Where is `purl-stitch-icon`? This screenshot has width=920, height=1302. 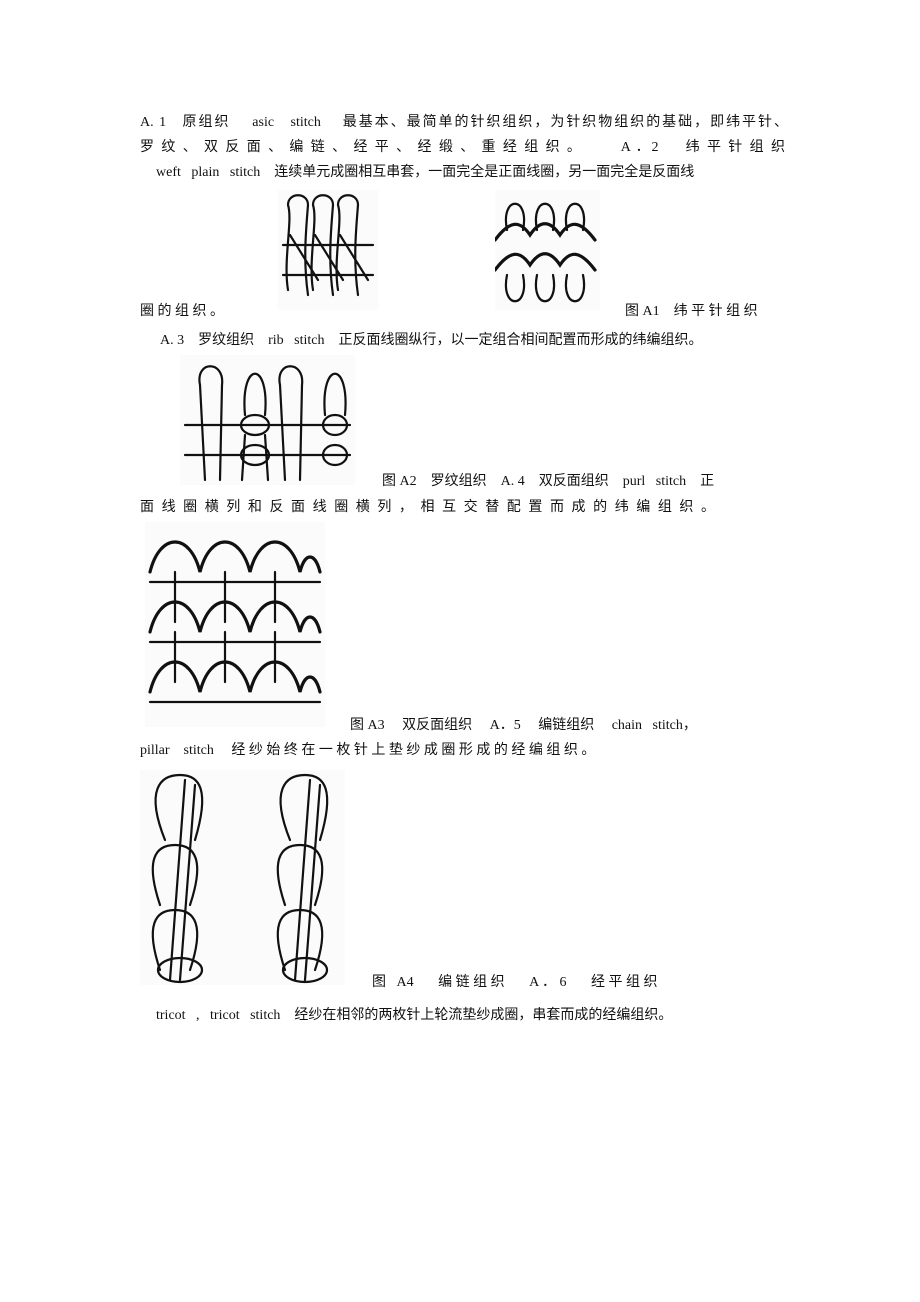 purl-stitch-icon is located at coordinates (235, 622).